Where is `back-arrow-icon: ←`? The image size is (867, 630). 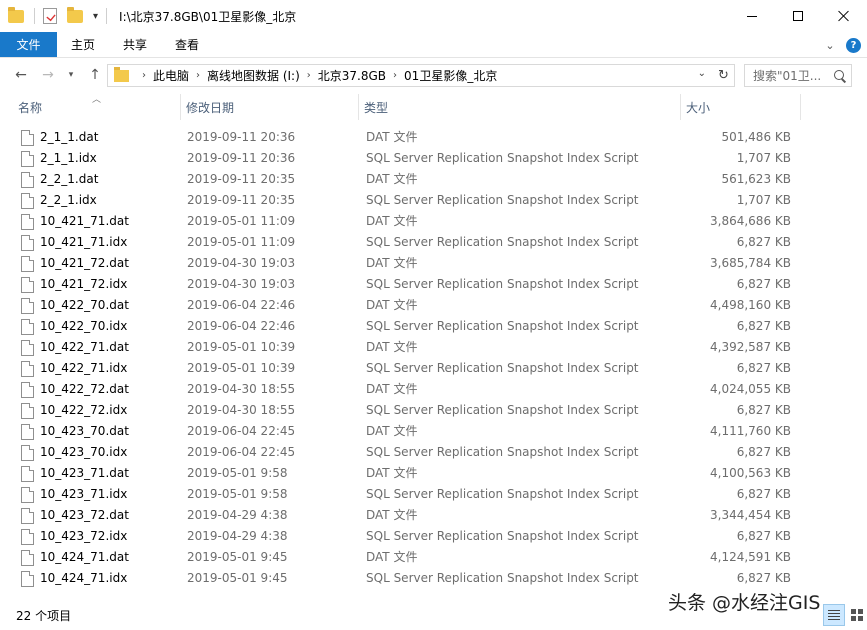 back-arrow-icon: ← is located at coordinates (21, 75).